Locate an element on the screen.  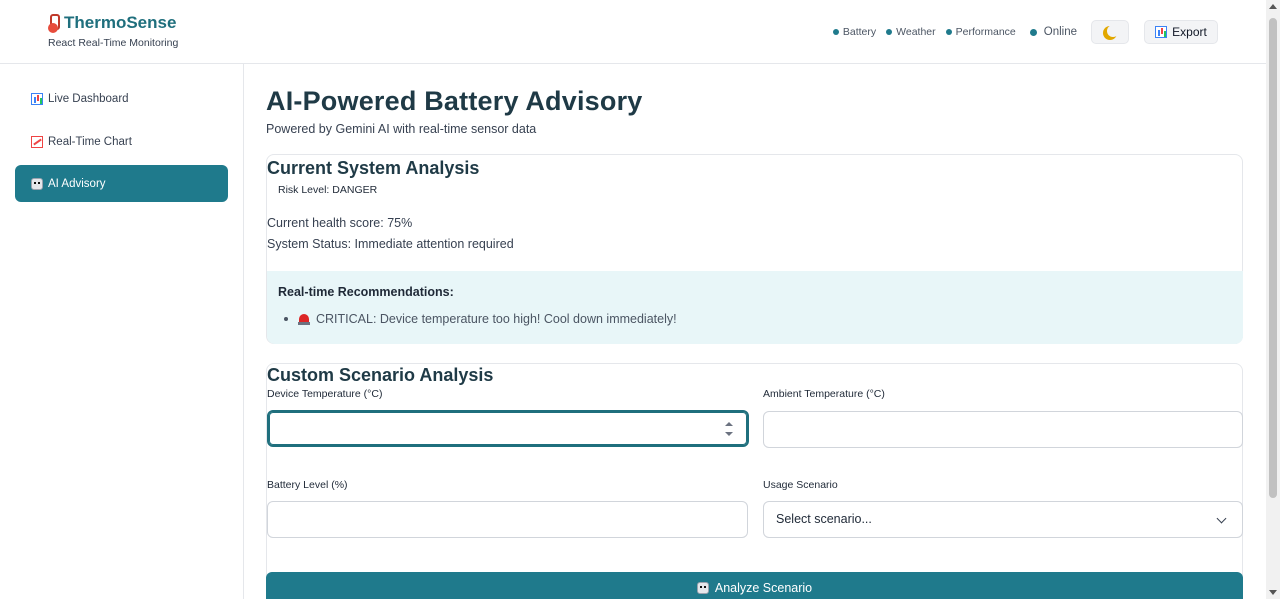
export-button: Export is located at coordinates (1181, 32).